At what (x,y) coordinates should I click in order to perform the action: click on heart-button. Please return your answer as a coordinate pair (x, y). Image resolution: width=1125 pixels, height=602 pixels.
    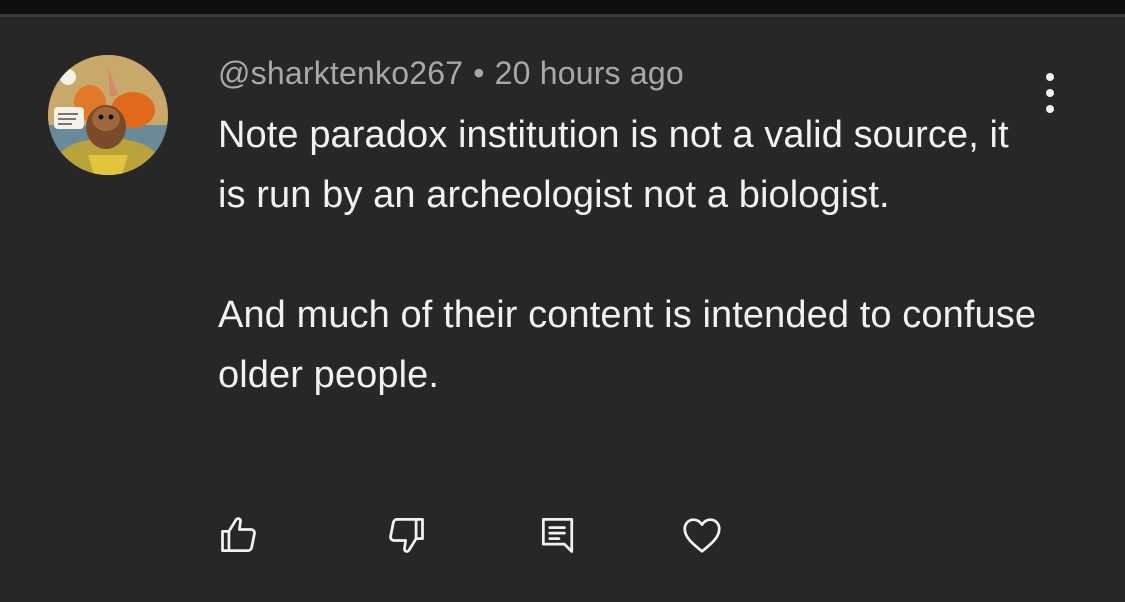
    Looking at the image, I should click on (702, 535).